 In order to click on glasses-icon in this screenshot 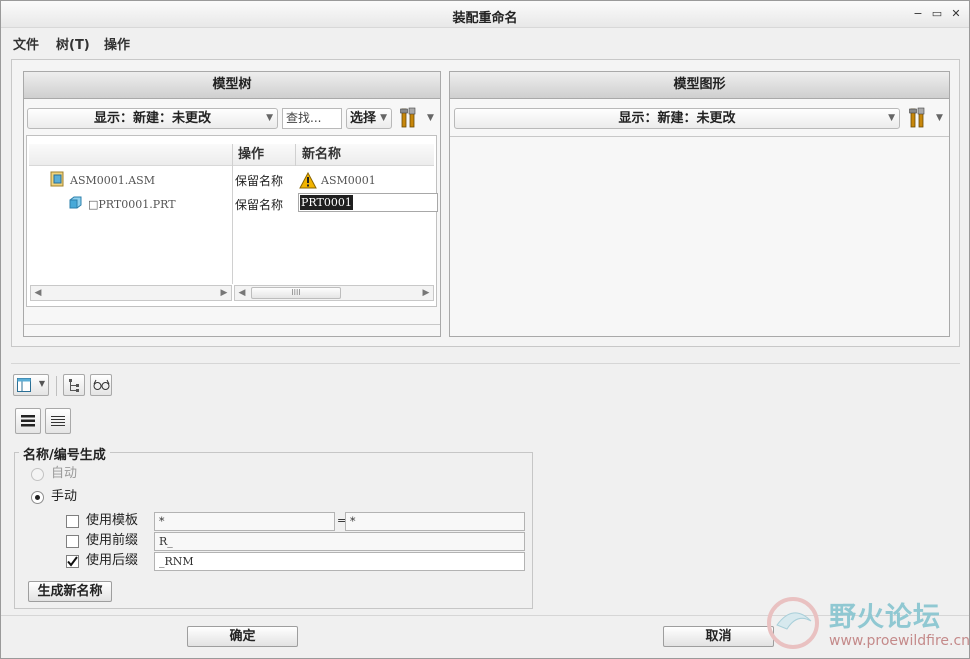, I will do `click(101, 384)`.